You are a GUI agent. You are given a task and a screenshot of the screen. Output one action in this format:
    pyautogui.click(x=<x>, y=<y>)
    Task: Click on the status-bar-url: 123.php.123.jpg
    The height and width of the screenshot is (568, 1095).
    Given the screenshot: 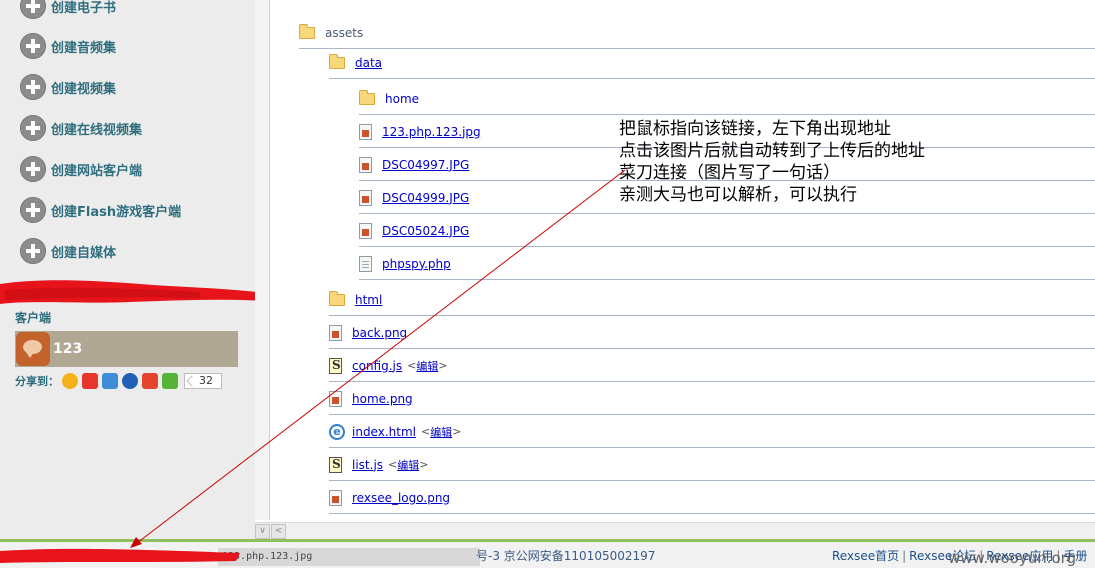 What is the action you would take?
    pyautogui.click(x=349, y=557)
    